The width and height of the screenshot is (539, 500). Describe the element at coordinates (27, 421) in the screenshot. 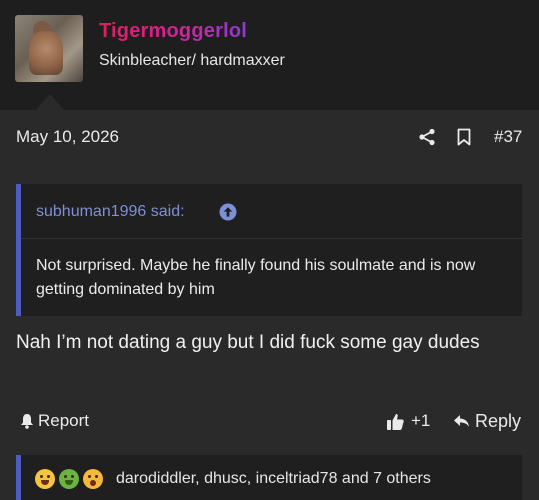

I see `bell-icon` at that location.